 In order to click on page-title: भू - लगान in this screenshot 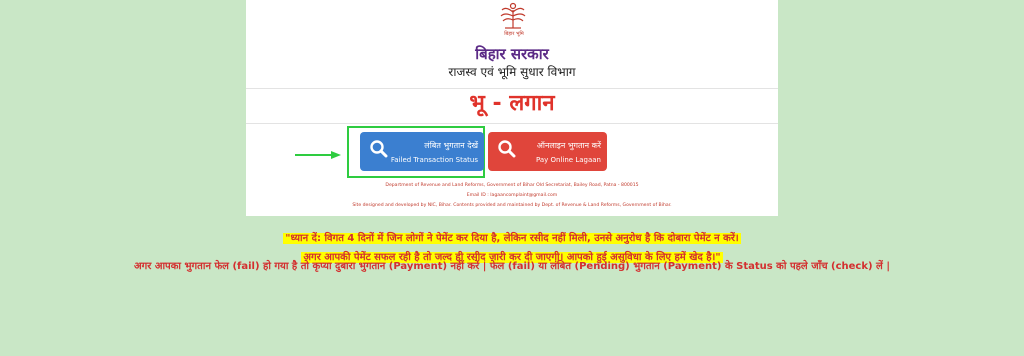, I will do `click(512, 103)`.